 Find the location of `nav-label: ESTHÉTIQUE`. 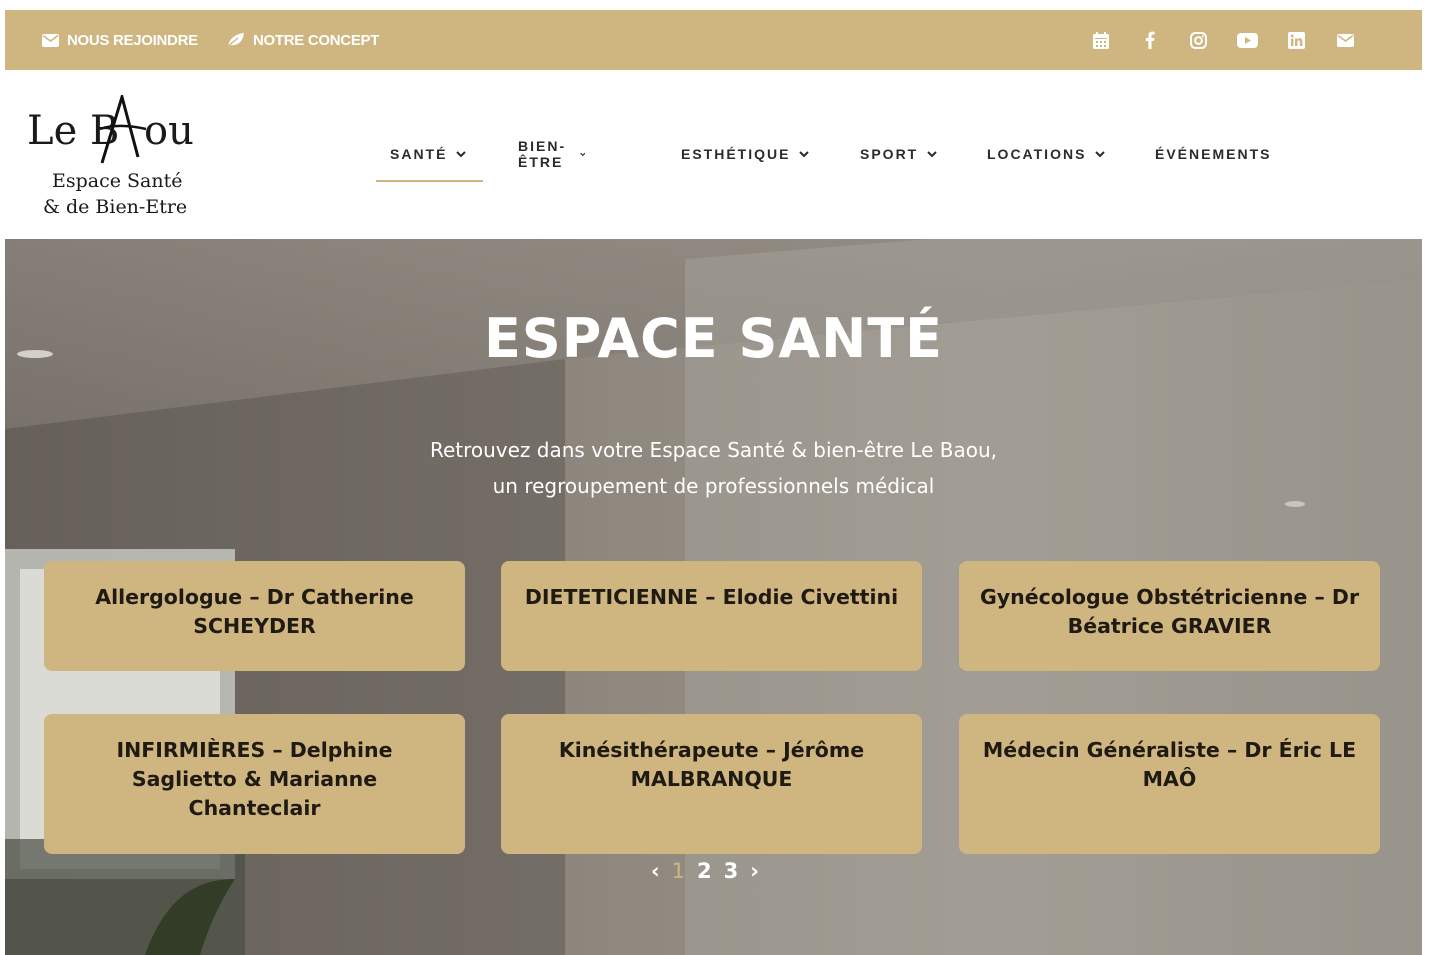

nav-label: ESTHÉTIQUE is located at coordinates (736, 154).